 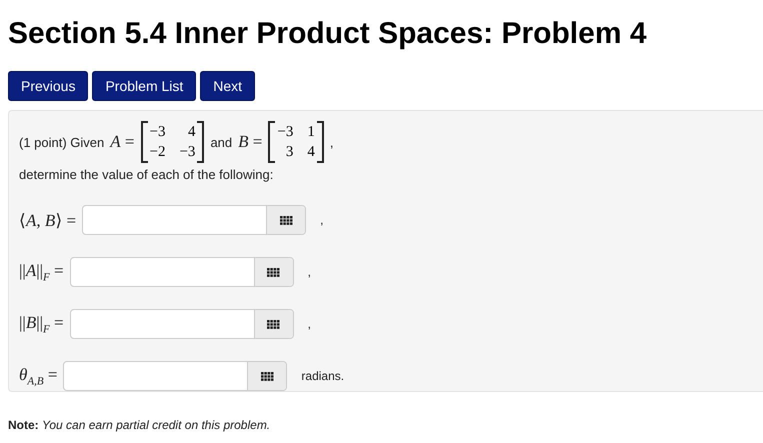 What do you see at coordinates (250, 142) in the screenshot?
I see `matrix-name: B =` at bounding box center [250, 142].